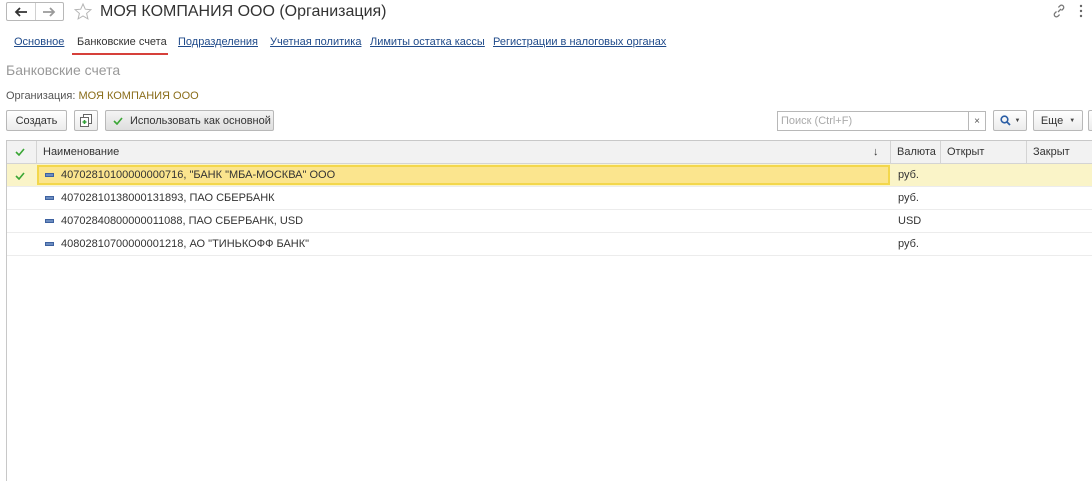 The image size is (1092, 481). What do you see at coordinates (1059, 11) in the screenshot?
I see `link-icon` at bounding box center [1059, 11].